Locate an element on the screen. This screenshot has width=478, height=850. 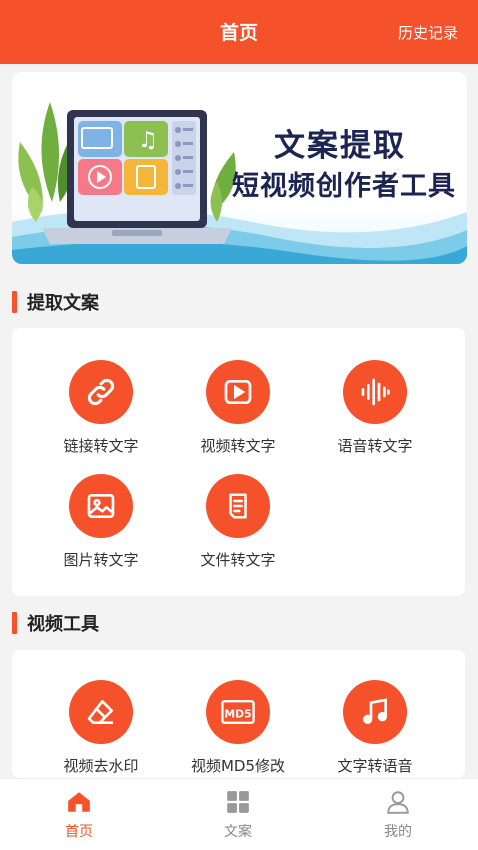
tool-label: 视频去水印 is located at coordinates (101, 766).